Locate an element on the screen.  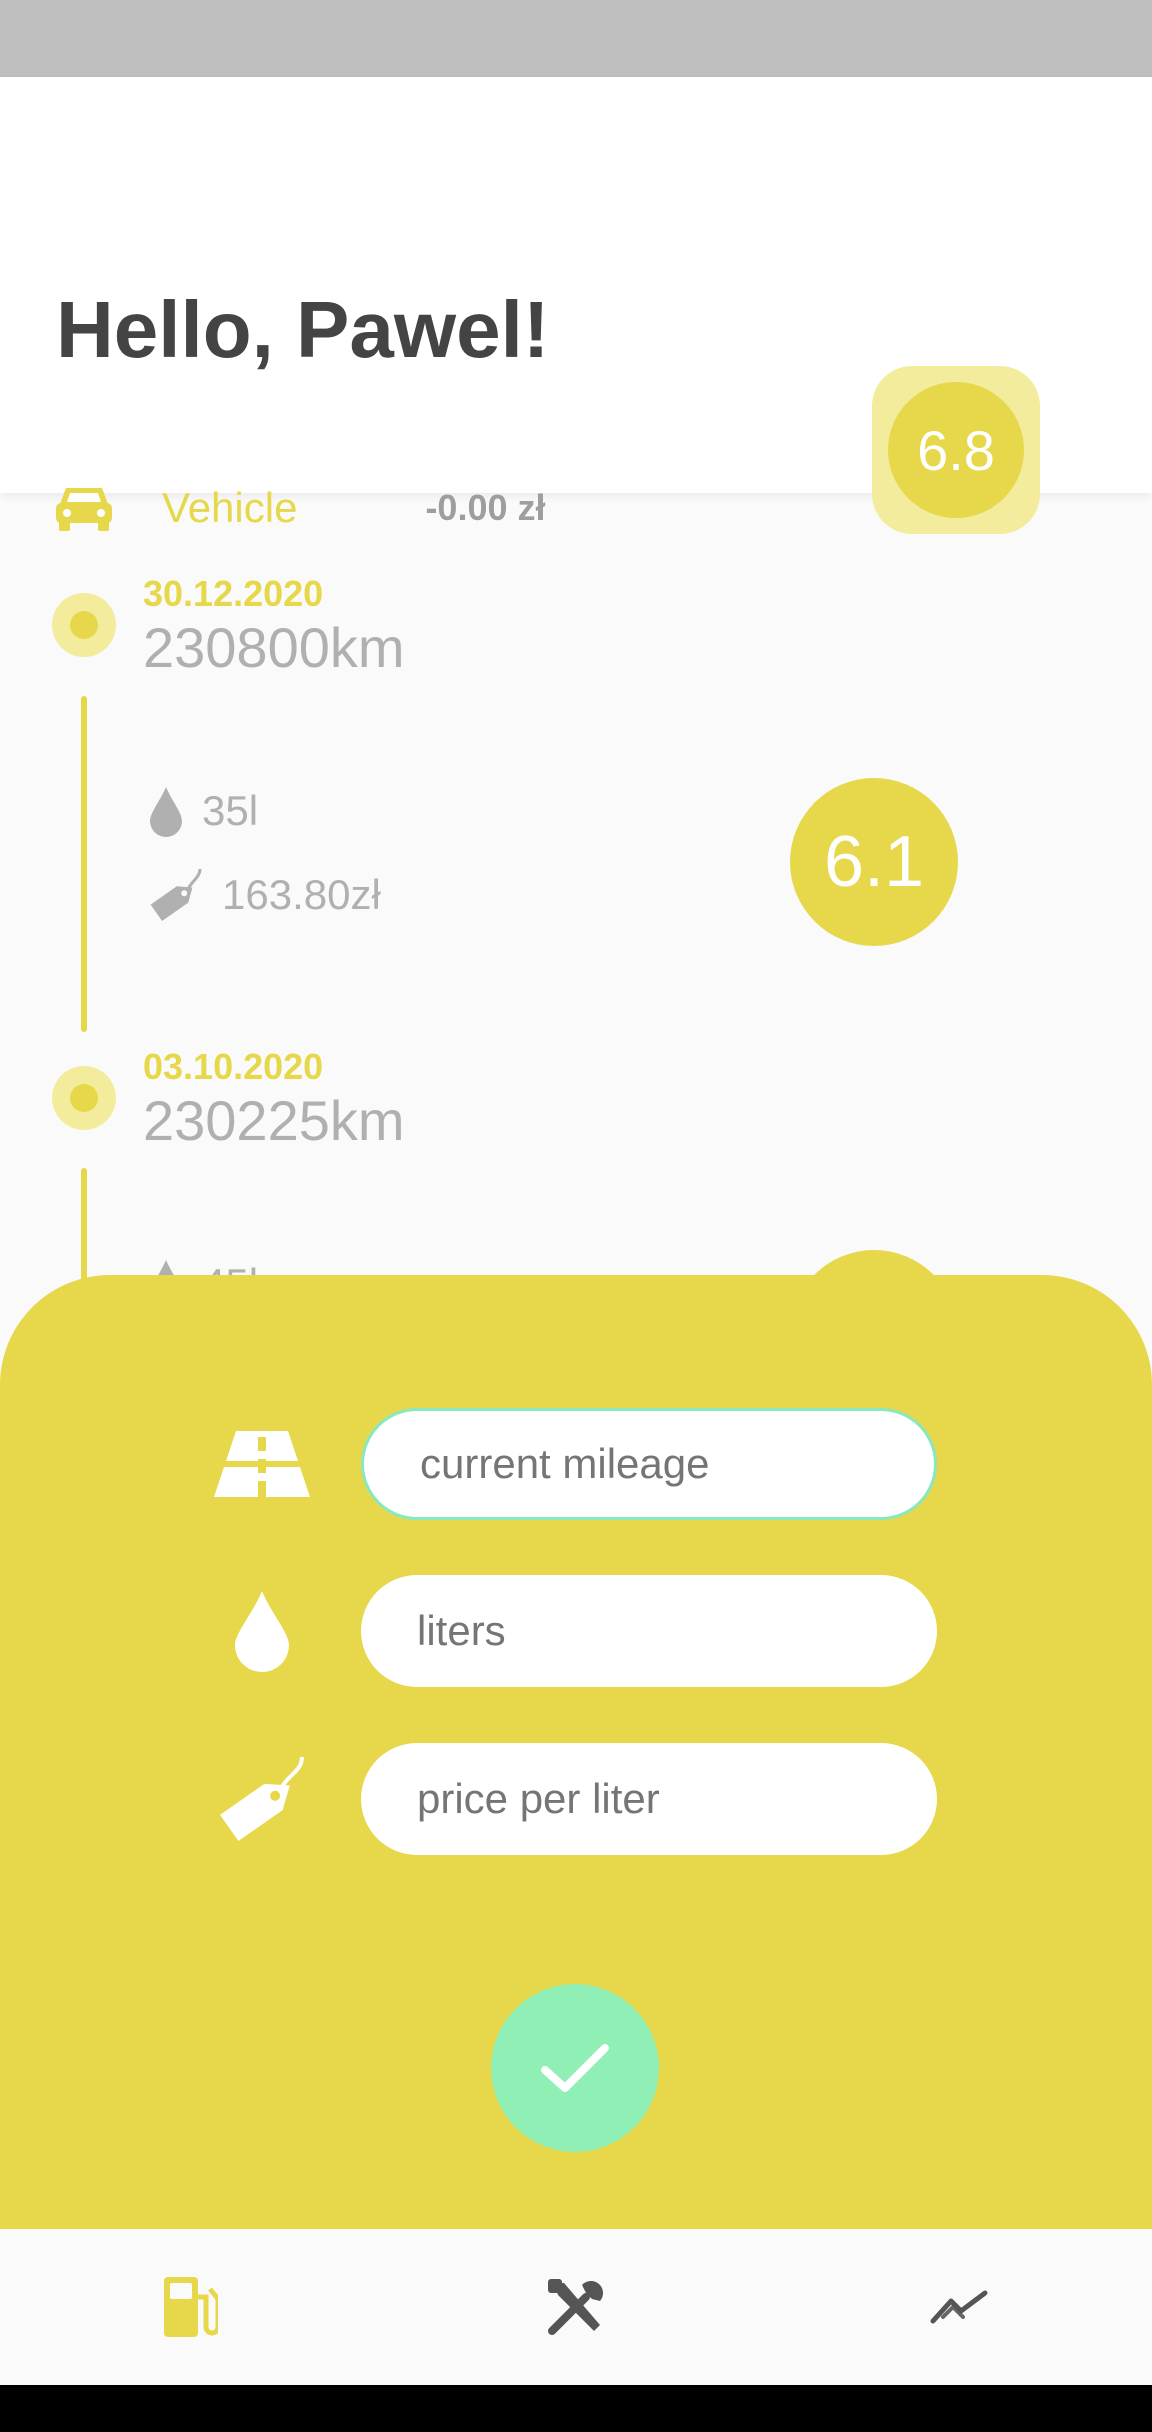
liters-field-row is located at coordinates (576, 1631).